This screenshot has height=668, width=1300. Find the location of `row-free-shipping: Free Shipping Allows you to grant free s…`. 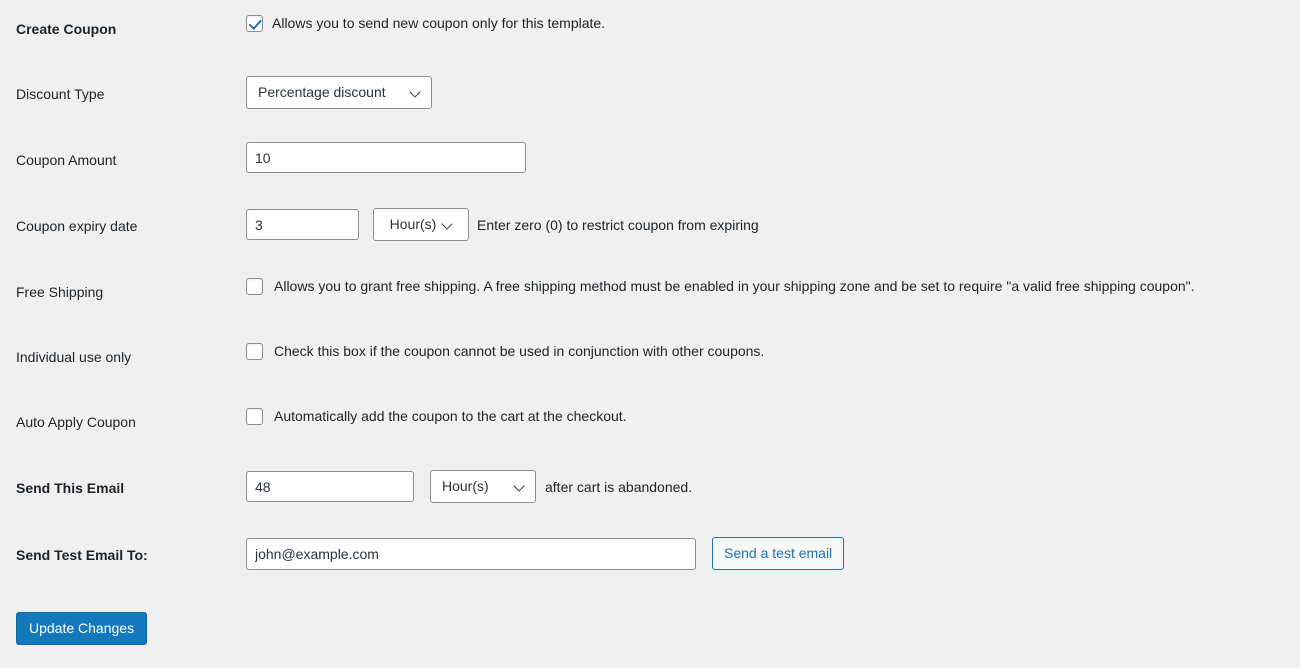

row-free-shipping: Free Shipping Allows you to grant free s… is located at coordinates (650, 297).